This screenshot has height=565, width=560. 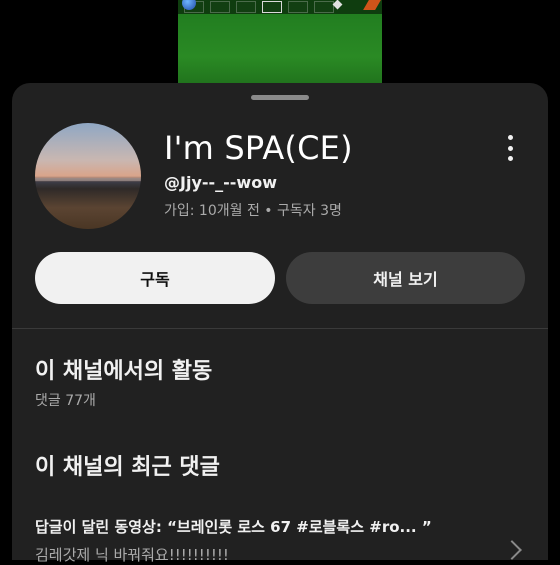 I want to click on recent-comments-title: 이 채널의 최근 댓글, so click(x=127, y=467).